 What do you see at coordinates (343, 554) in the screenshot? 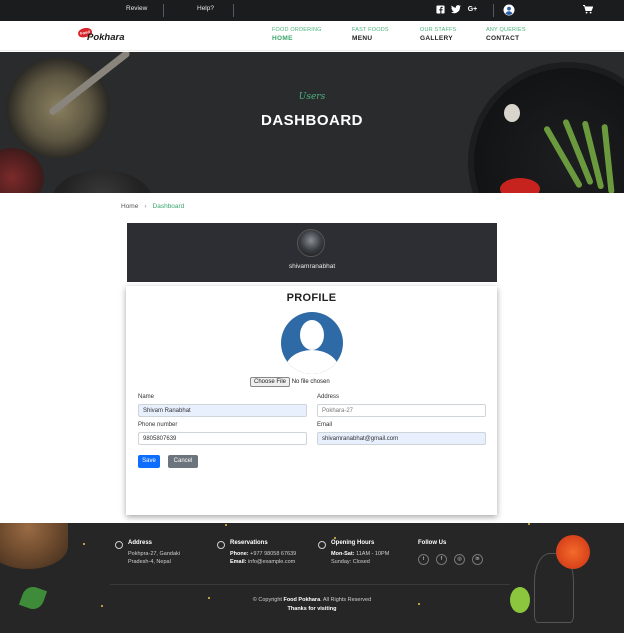
I see `hours-label: Mon-Sat:` at bounding box center [343, 554].